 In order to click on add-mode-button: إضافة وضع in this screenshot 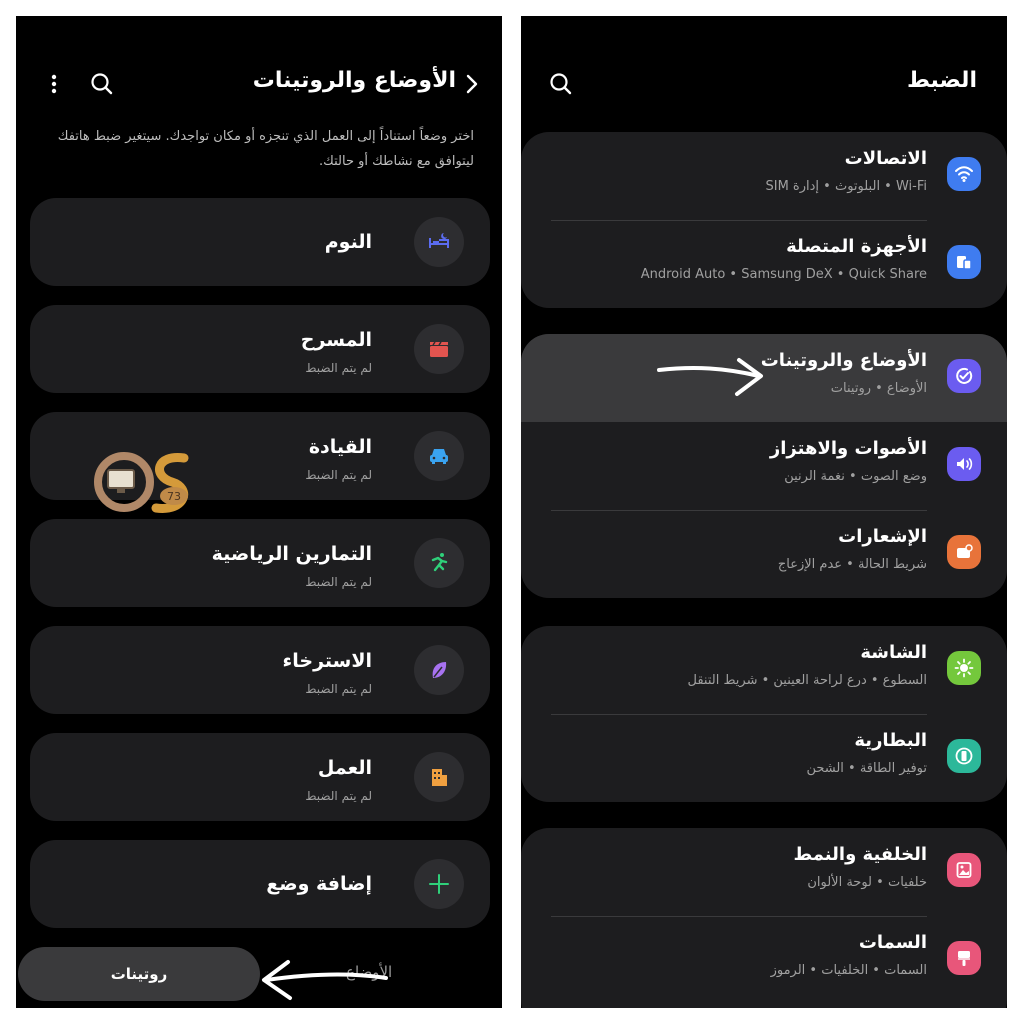, I will do `click(260, 884)`.